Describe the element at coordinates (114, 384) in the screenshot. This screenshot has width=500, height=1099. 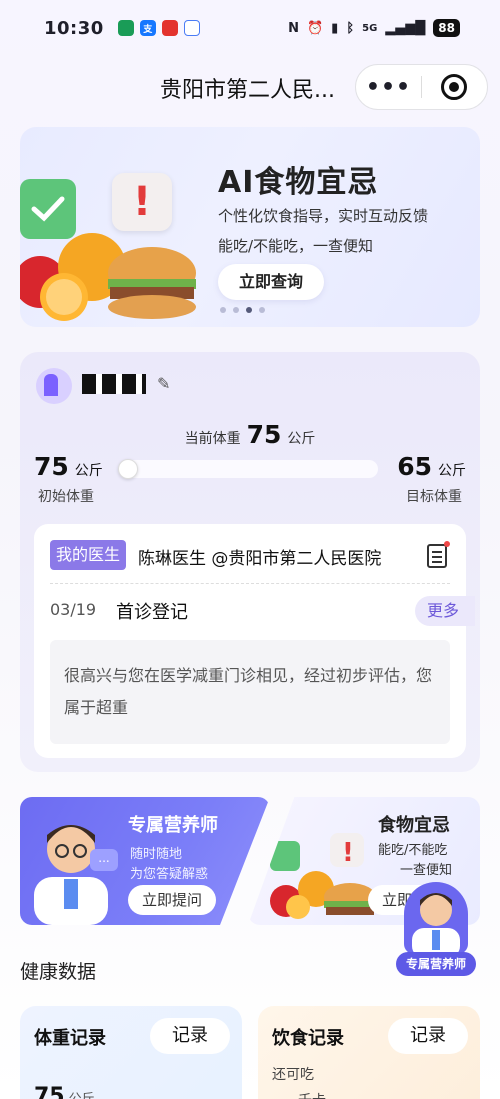
I see `masked-username` at that location.